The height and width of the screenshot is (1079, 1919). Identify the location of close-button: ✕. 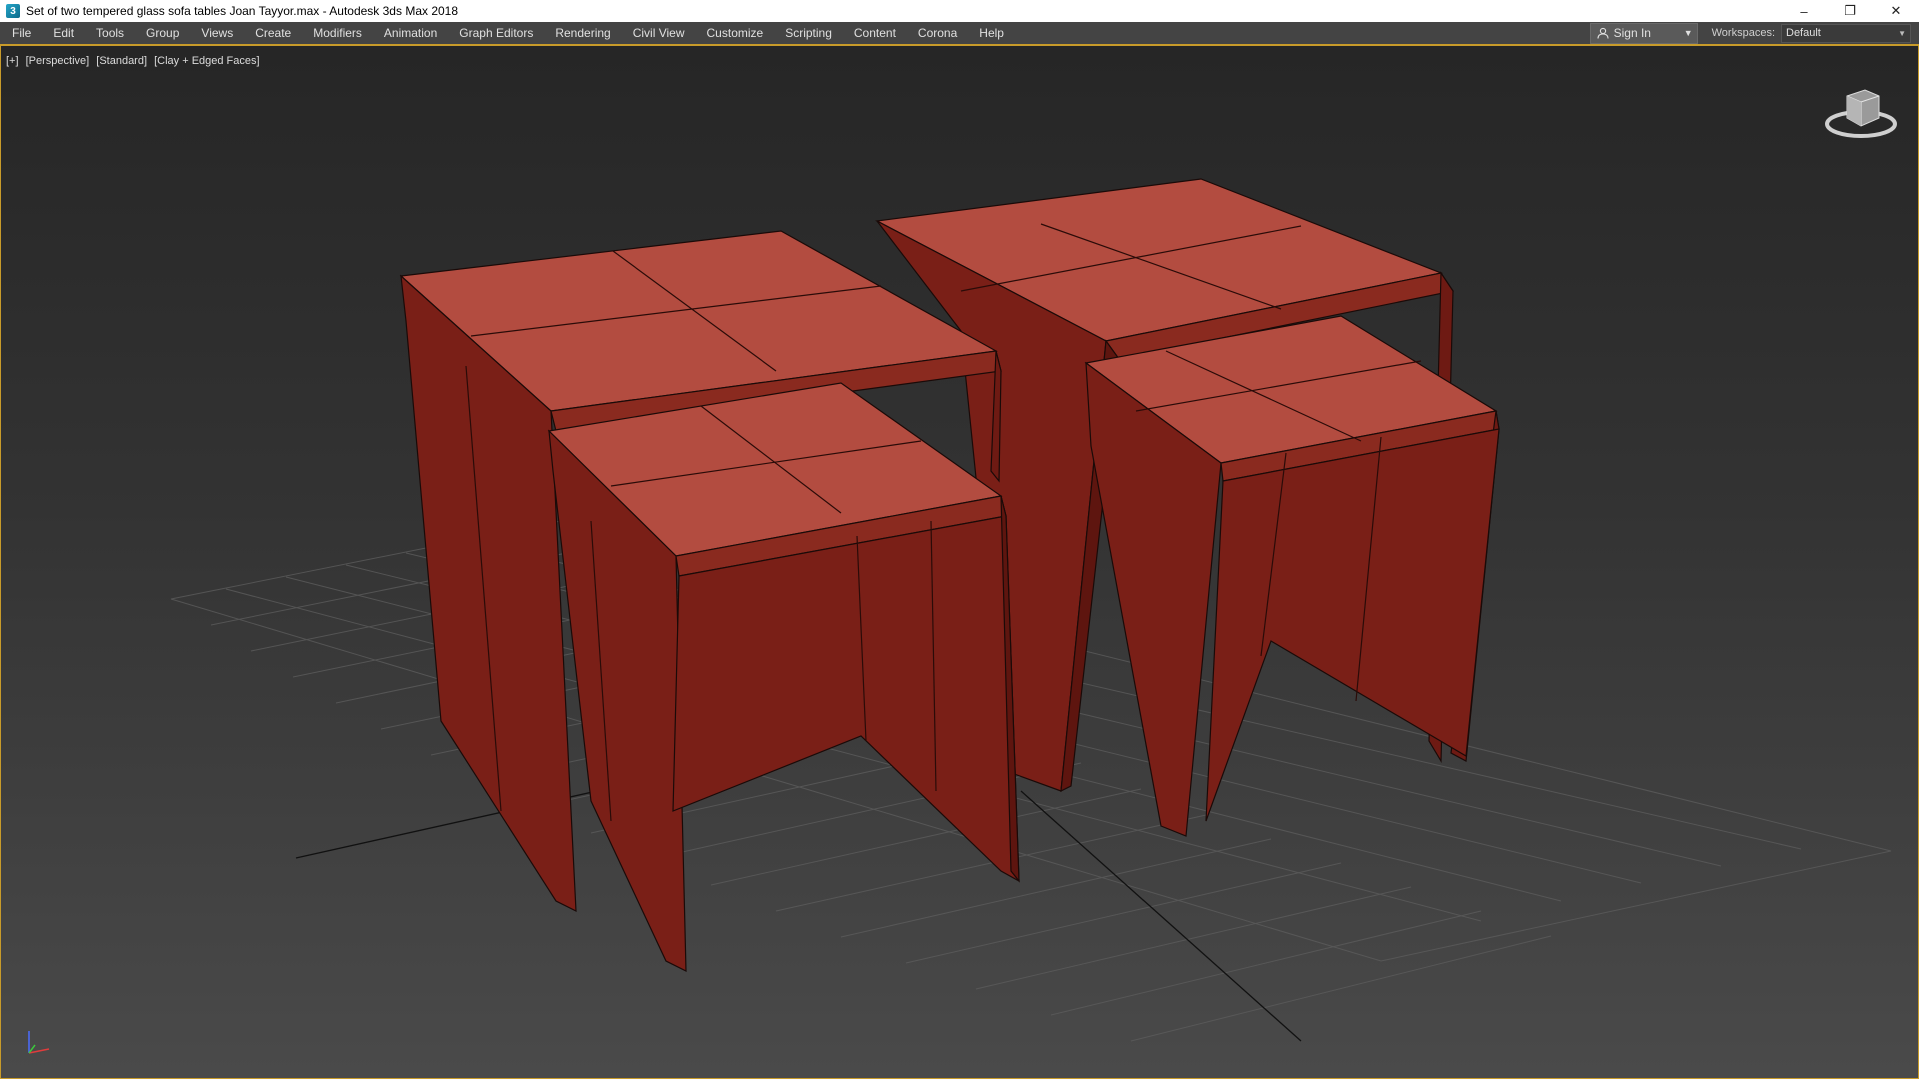
(1896, 11).